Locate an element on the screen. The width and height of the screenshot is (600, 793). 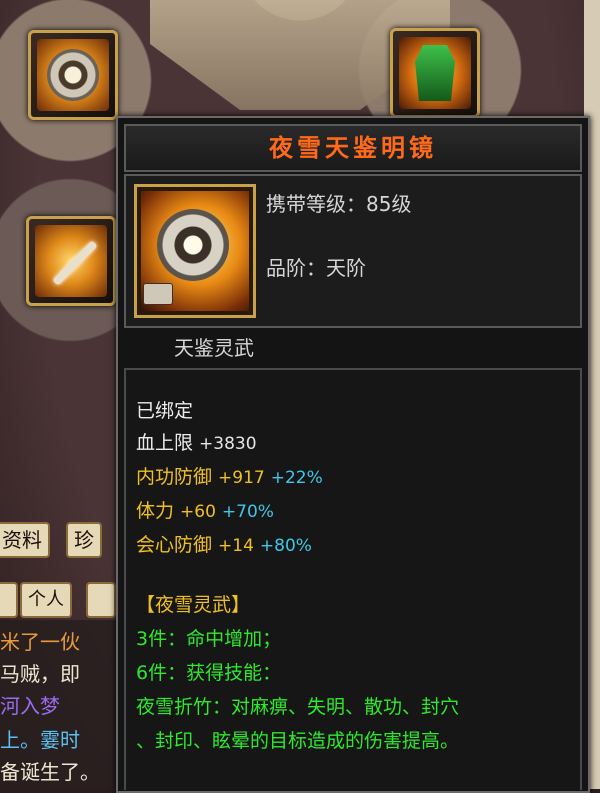
stat-value: +3830 is located at coordinates (228, 444).